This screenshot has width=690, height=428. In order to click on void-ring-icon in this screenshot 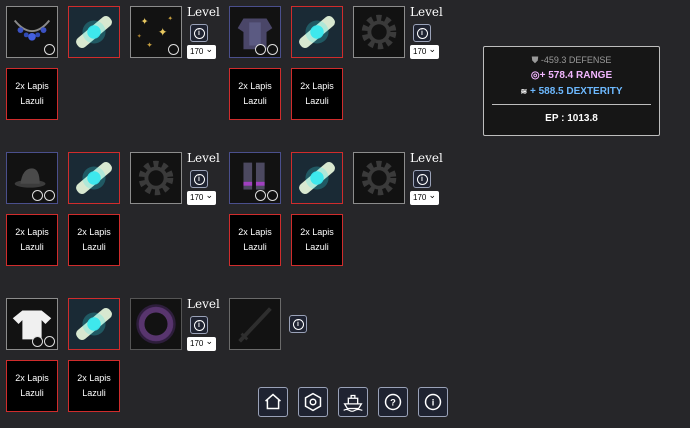, I will do `click(156, 324)`.